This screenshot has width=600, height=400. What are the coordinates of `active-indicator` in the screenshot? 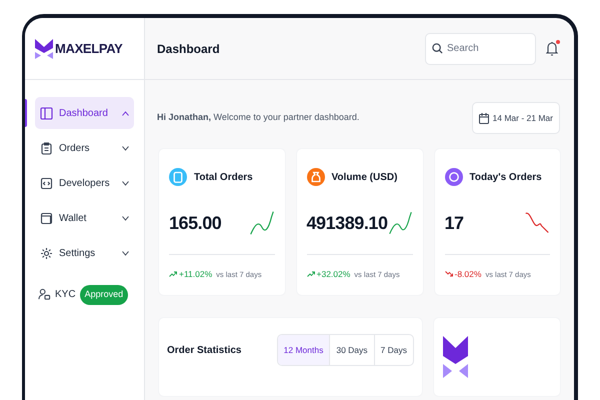 It's located at (26, 113).